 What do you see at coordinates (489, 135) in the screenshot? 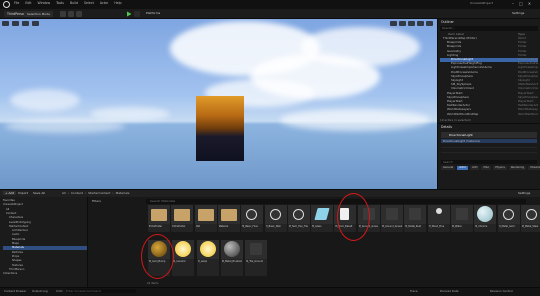
I see `details-actor-name: DirectionalLight` at bounding box center [489, 135].